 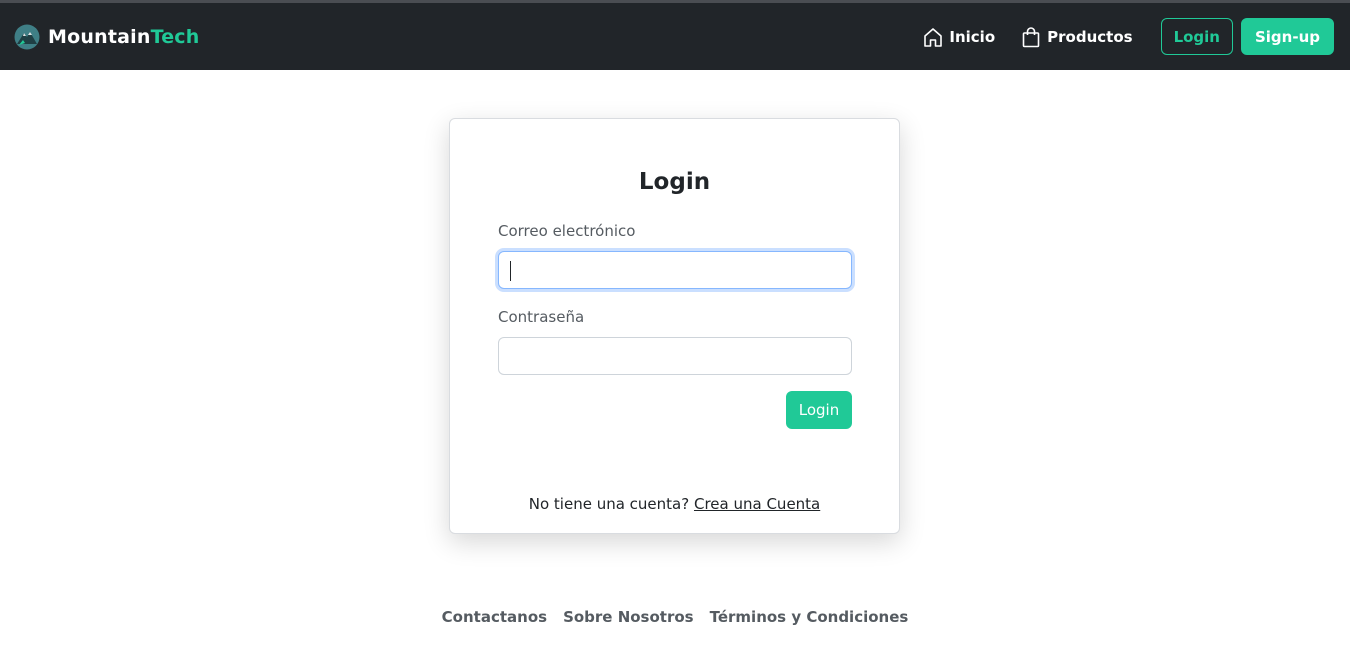 What do you see at coordinates (628, 617) in the screenshot?
I see `footer-link-sobre-nosotros: Sobre Nosotros` at bounding box center [628, 617].